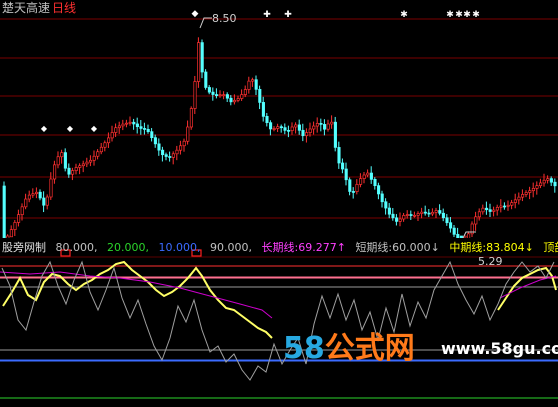 Image resolution: width=558 pixels, height=407 pixels. What do you see at coordinates (322, 247) in the screenshot?
I see `long-term-value: 69.277↑` at bounding box center [322, 247].